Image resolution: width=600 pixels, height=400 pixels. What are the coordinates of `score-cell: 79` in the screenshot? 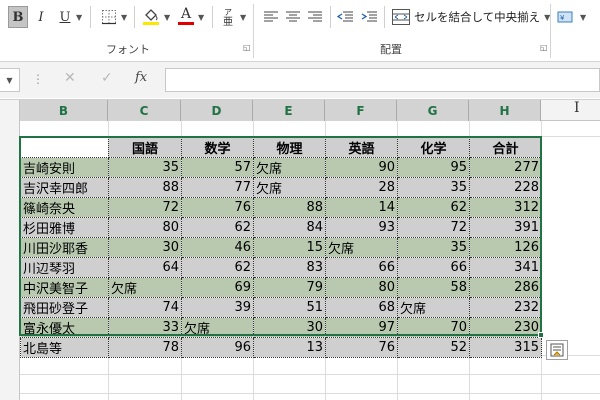 It's located at (289, 287).